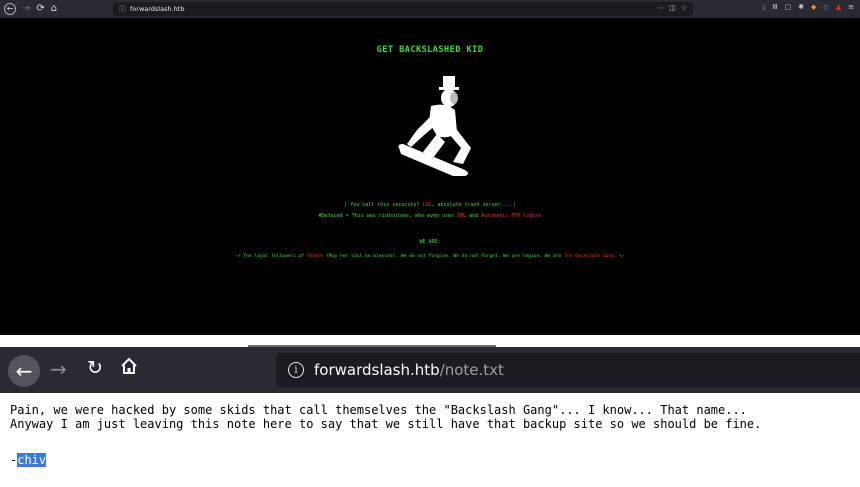 The width and height of the screenshot is (860, 487). Describe the element at coordinates (296, 370) in the screenshot. I see `info-icon: i` at that location.